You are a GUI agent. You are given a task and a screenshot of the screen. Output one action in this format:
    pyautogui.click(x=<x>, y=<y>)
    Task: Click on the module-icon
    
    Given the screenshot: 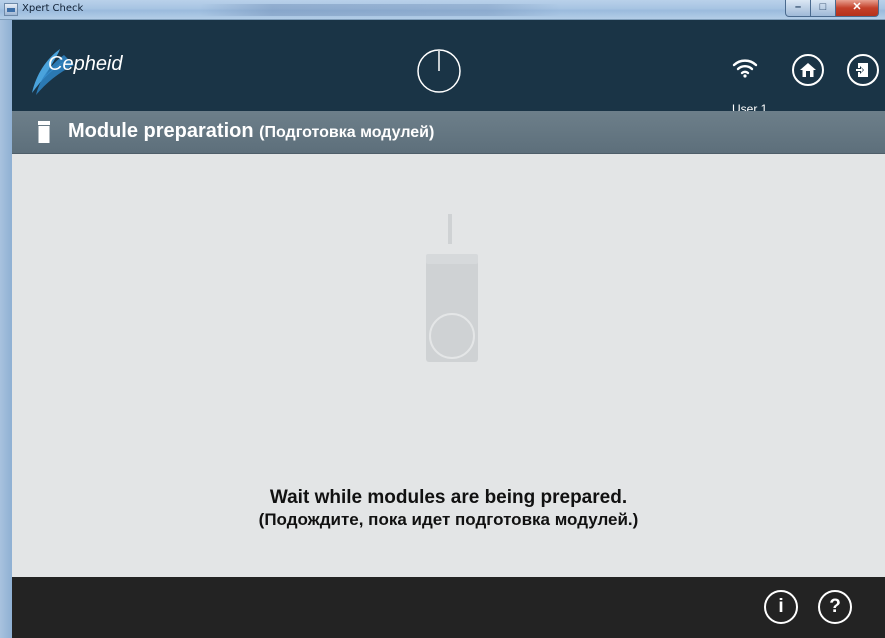 What is the action you would take?
    pyautogui.click(x=44, y=132)
    